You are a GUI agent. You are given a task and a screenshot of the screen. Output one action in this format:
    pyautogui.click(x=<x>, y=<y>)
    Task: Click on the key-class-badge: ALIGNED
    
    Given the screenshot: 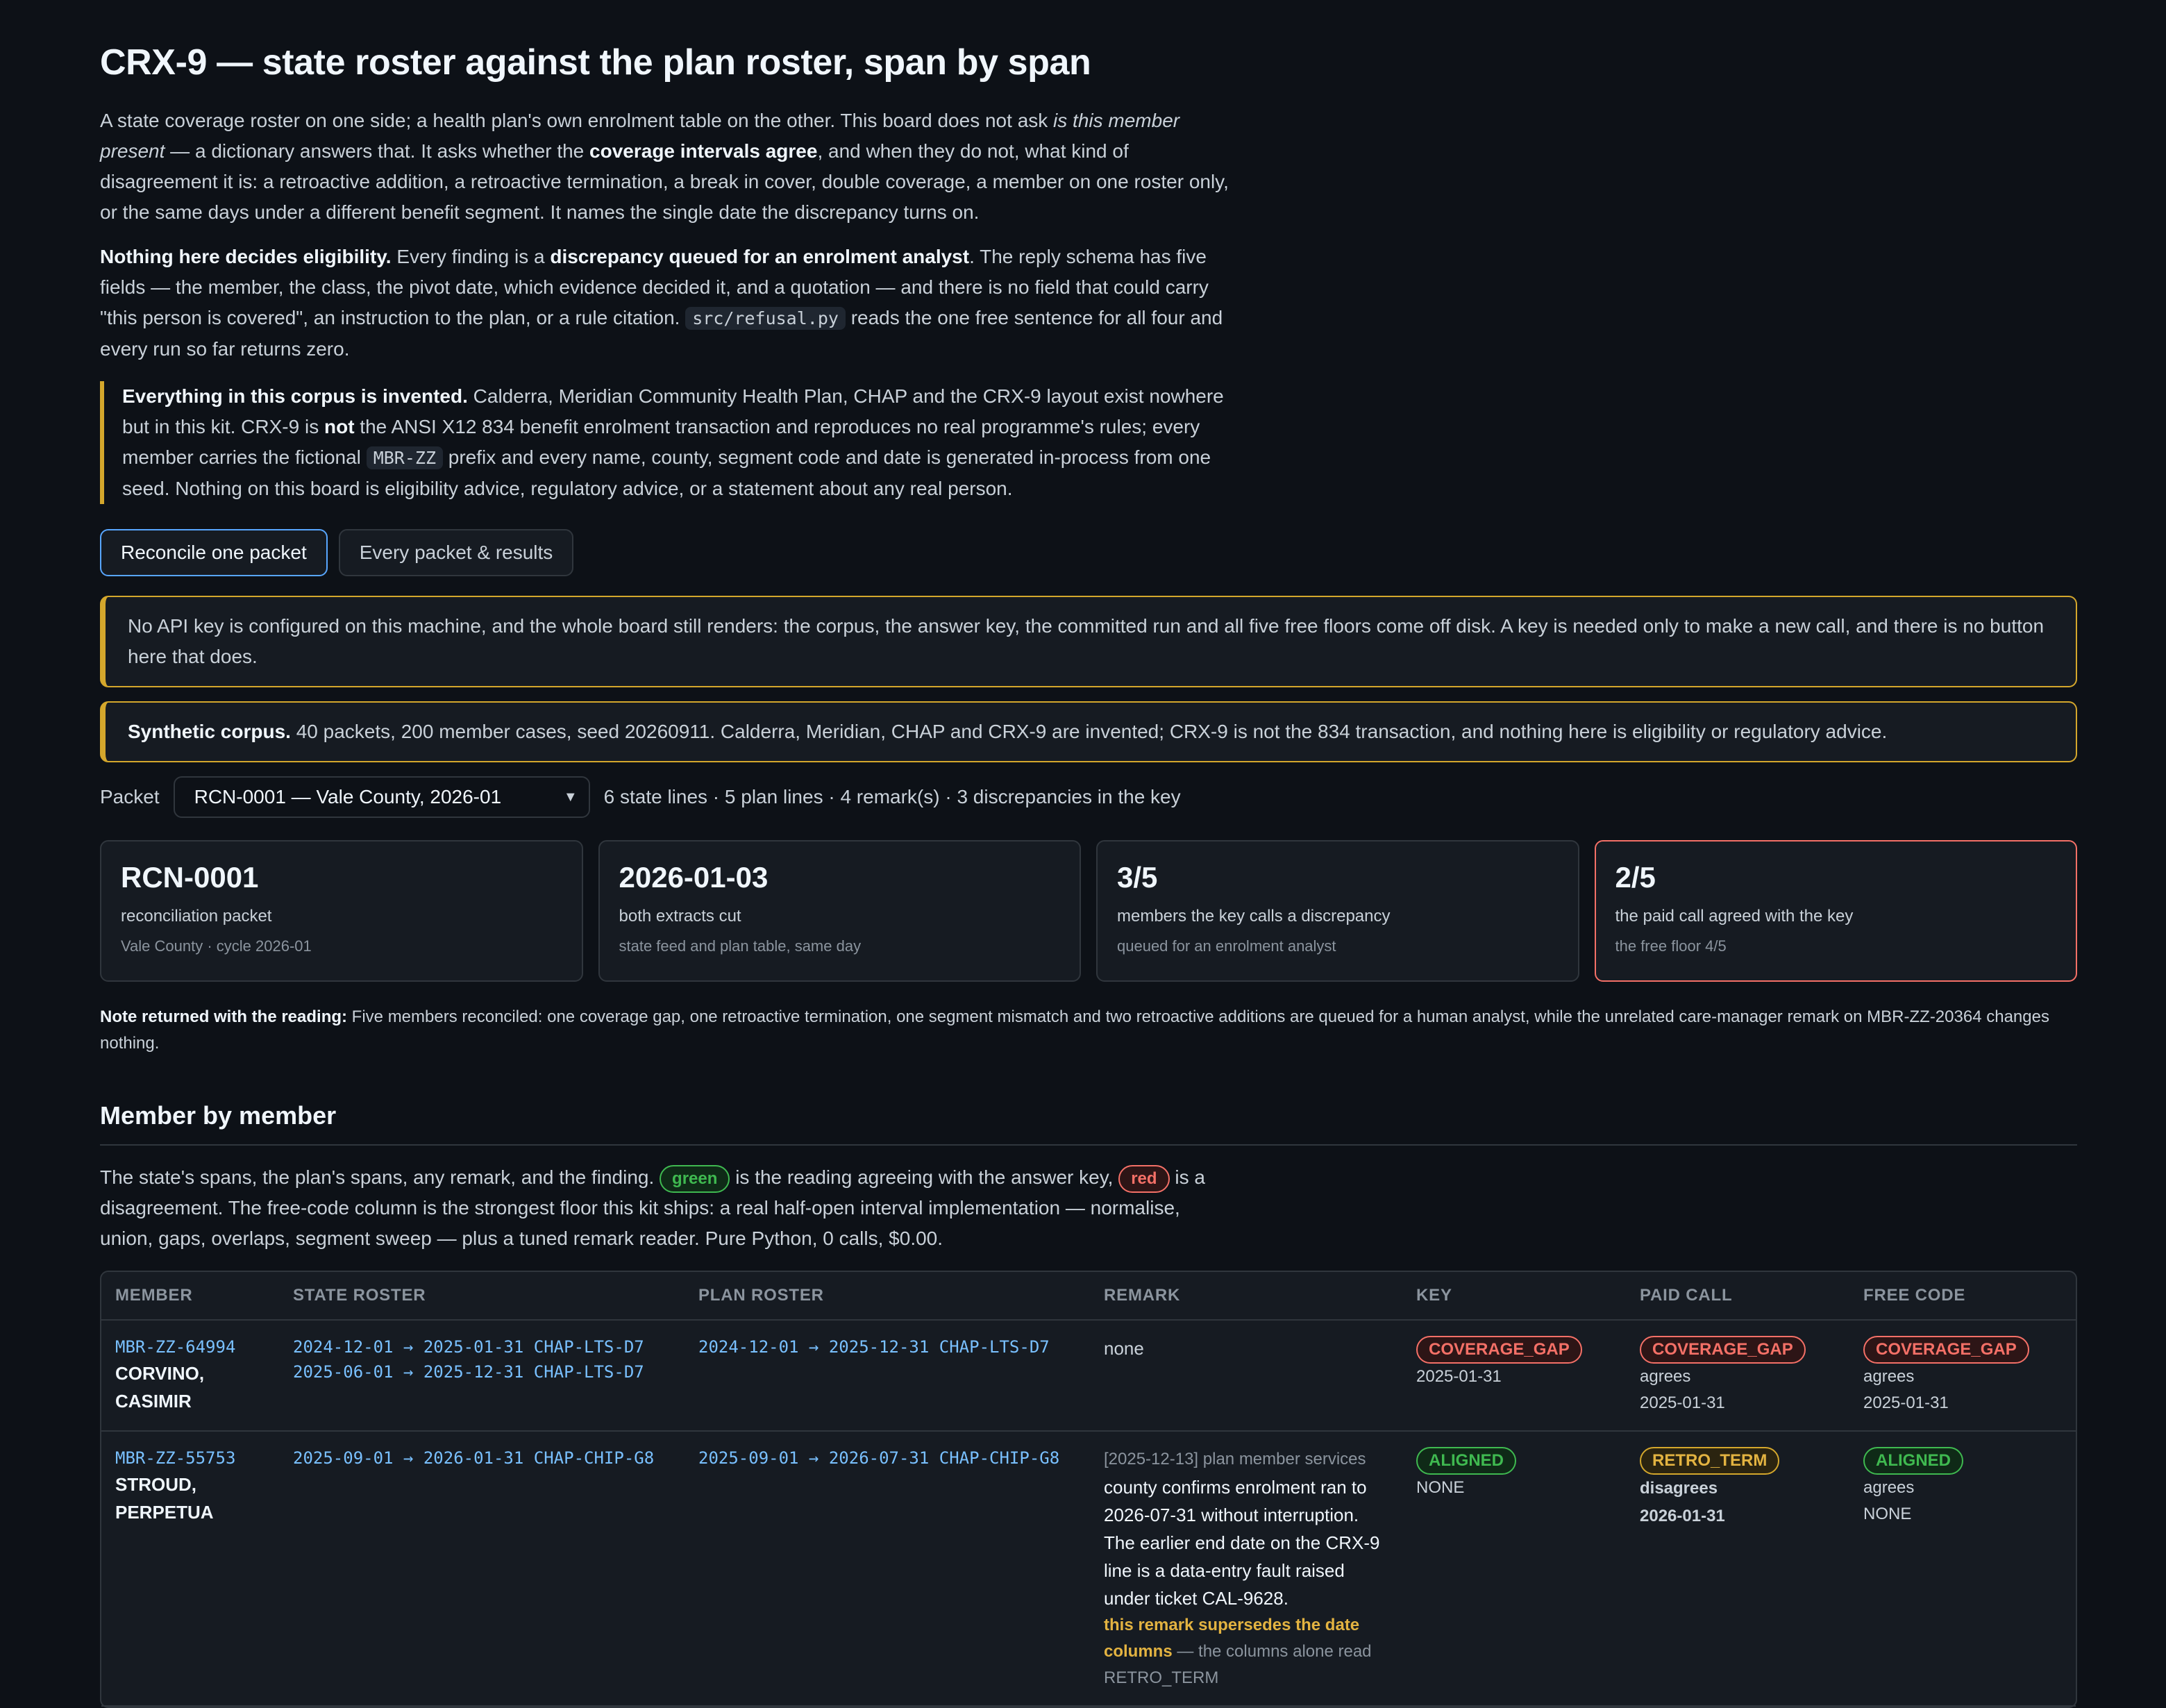 What is the action you would take?
    pyautogui.click(x=1466, y=1461)
    